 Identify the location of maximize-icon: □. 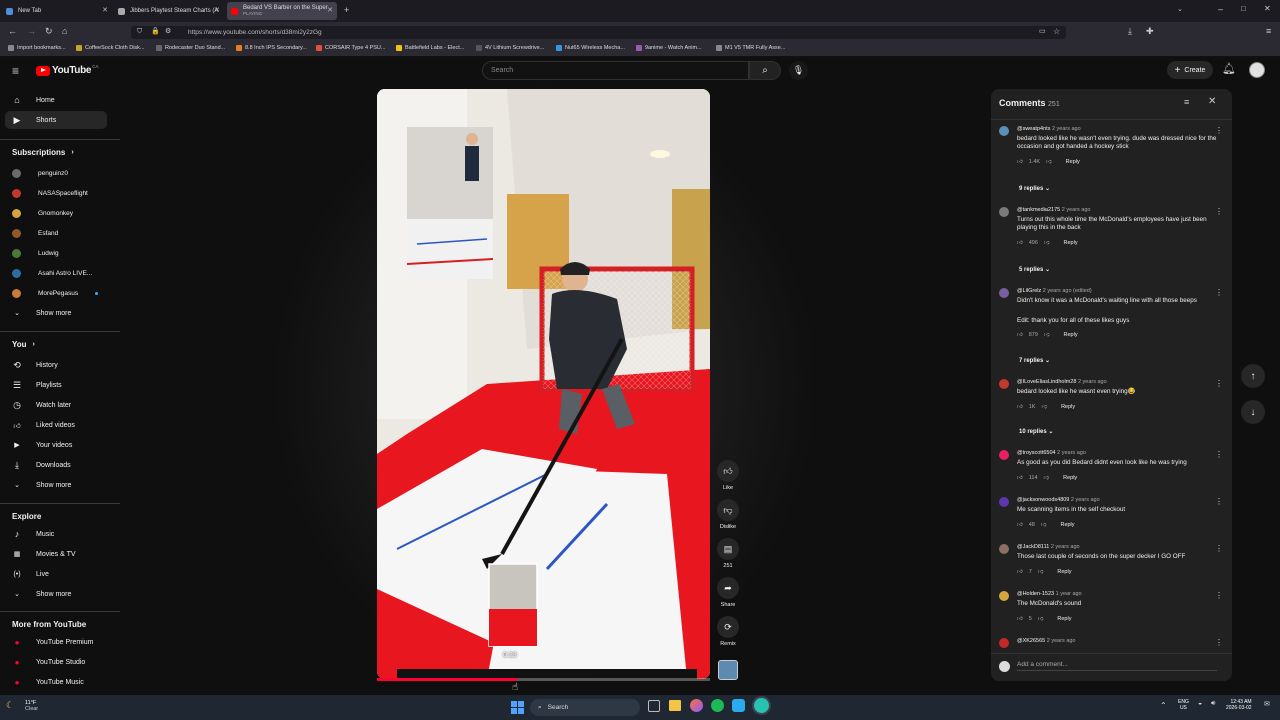
(1243, 9).